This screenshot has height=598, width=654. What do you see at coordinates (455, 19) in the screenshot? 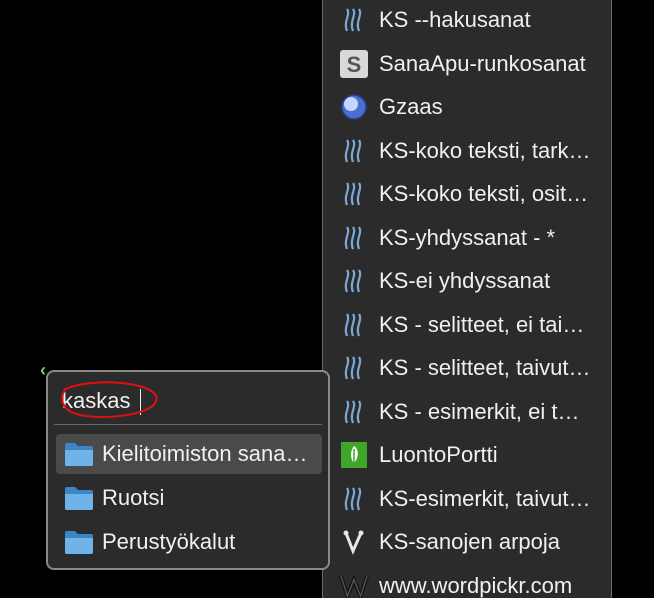
I see `engine-item-label: KS --hakusanat` at bounding box center [455, 19].